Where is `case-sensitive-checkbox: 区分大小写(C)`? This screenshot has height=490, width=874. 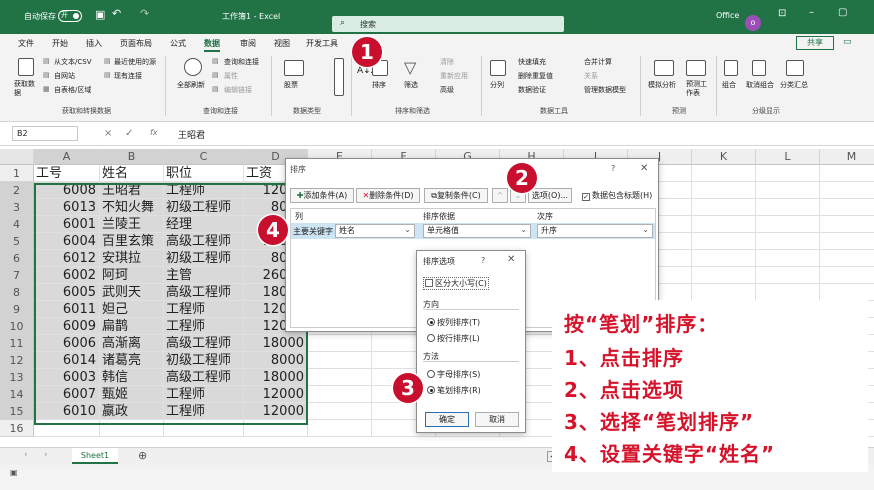 case-sensitive-checkbox: 区分大小写(C) is located at coordinates (456, 283).